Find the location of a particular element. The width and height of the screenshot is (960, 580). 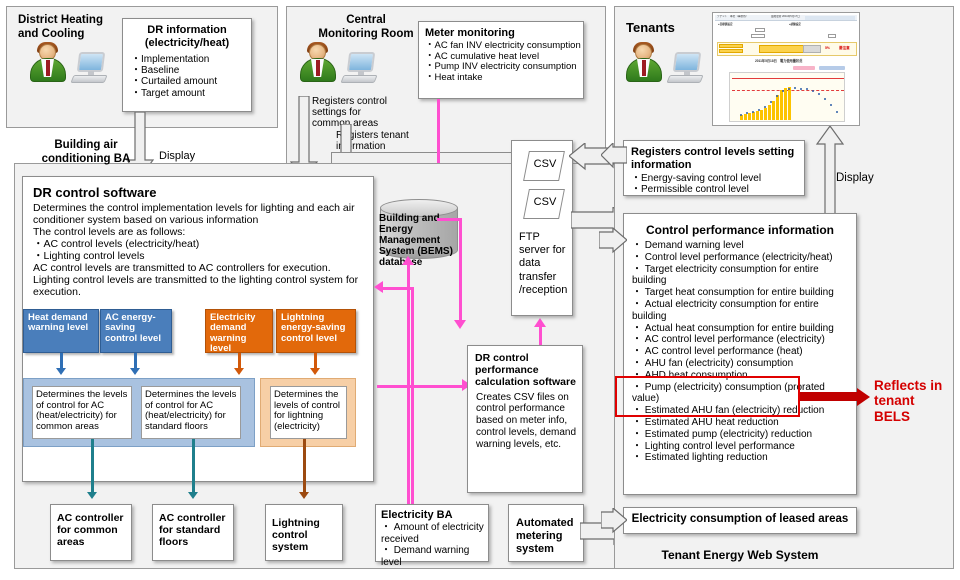

chart-limit-line is located at coordinates (788, 78).